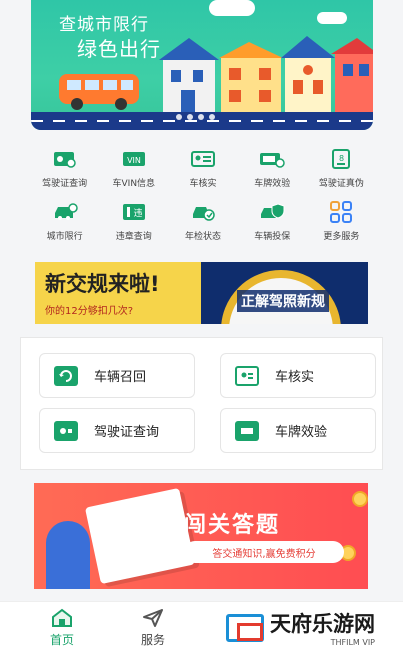 Image resolution: width=403 pixels, height=653 pixels. I want to click on quick-label: 驾驶证查询, so click(127, 432).